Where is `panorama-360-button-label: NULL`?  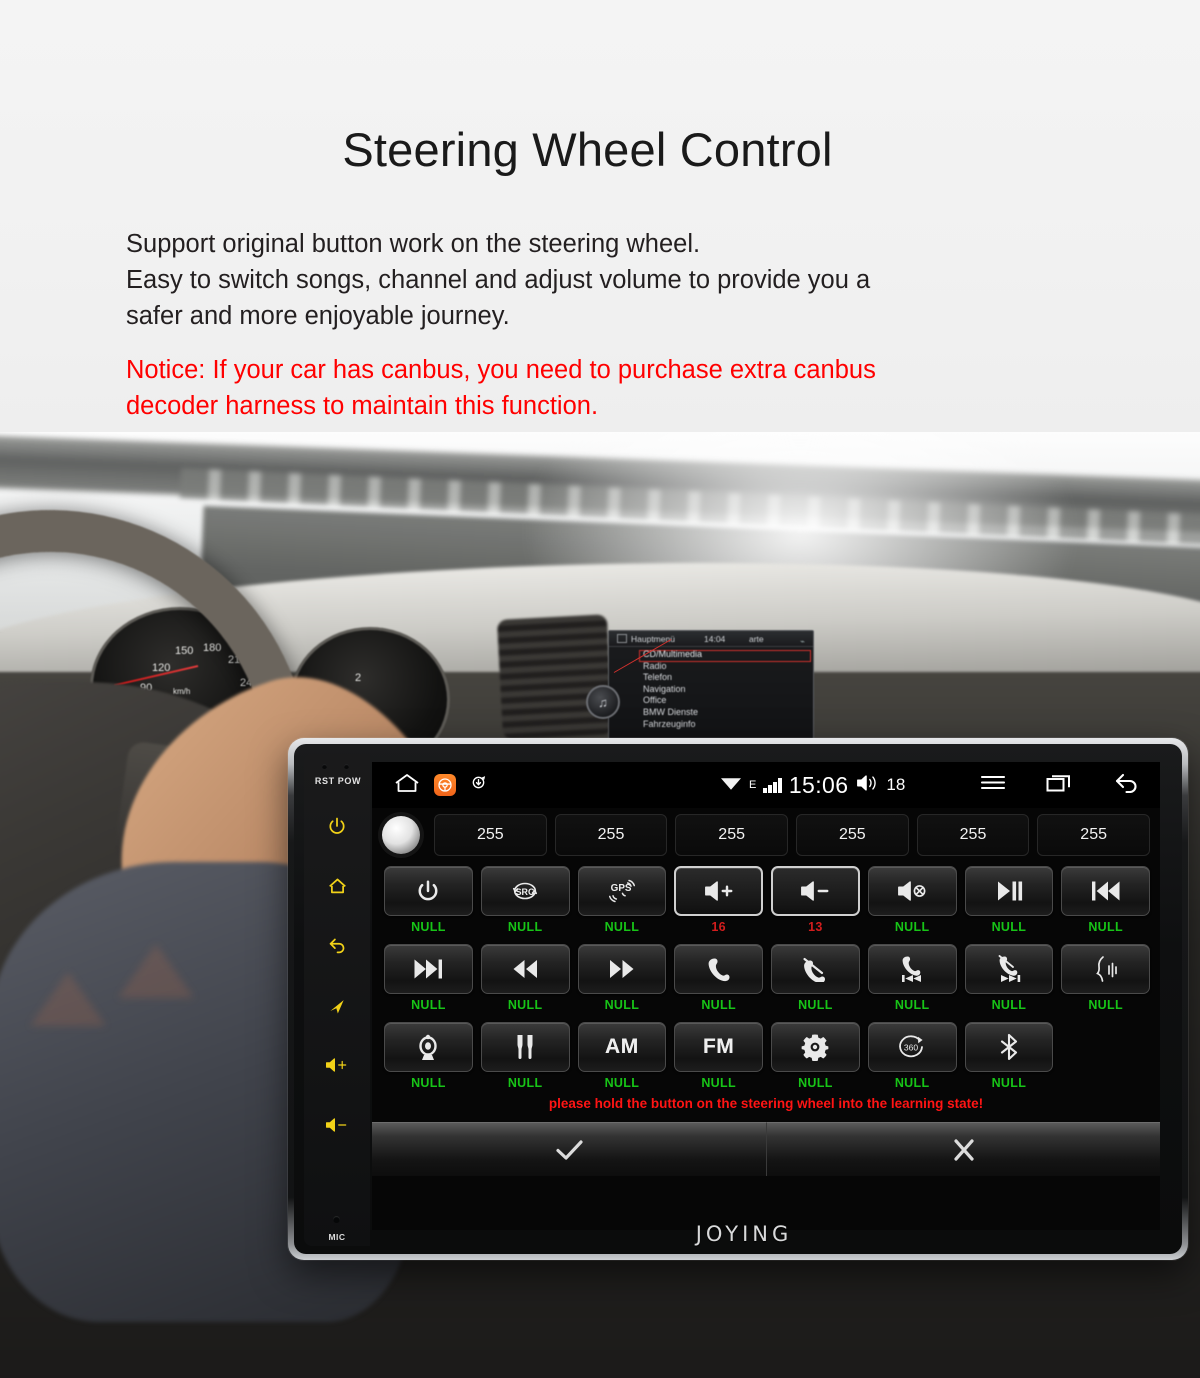
panorama-360-button-label: NULL is located at coordinates (912, 1083).